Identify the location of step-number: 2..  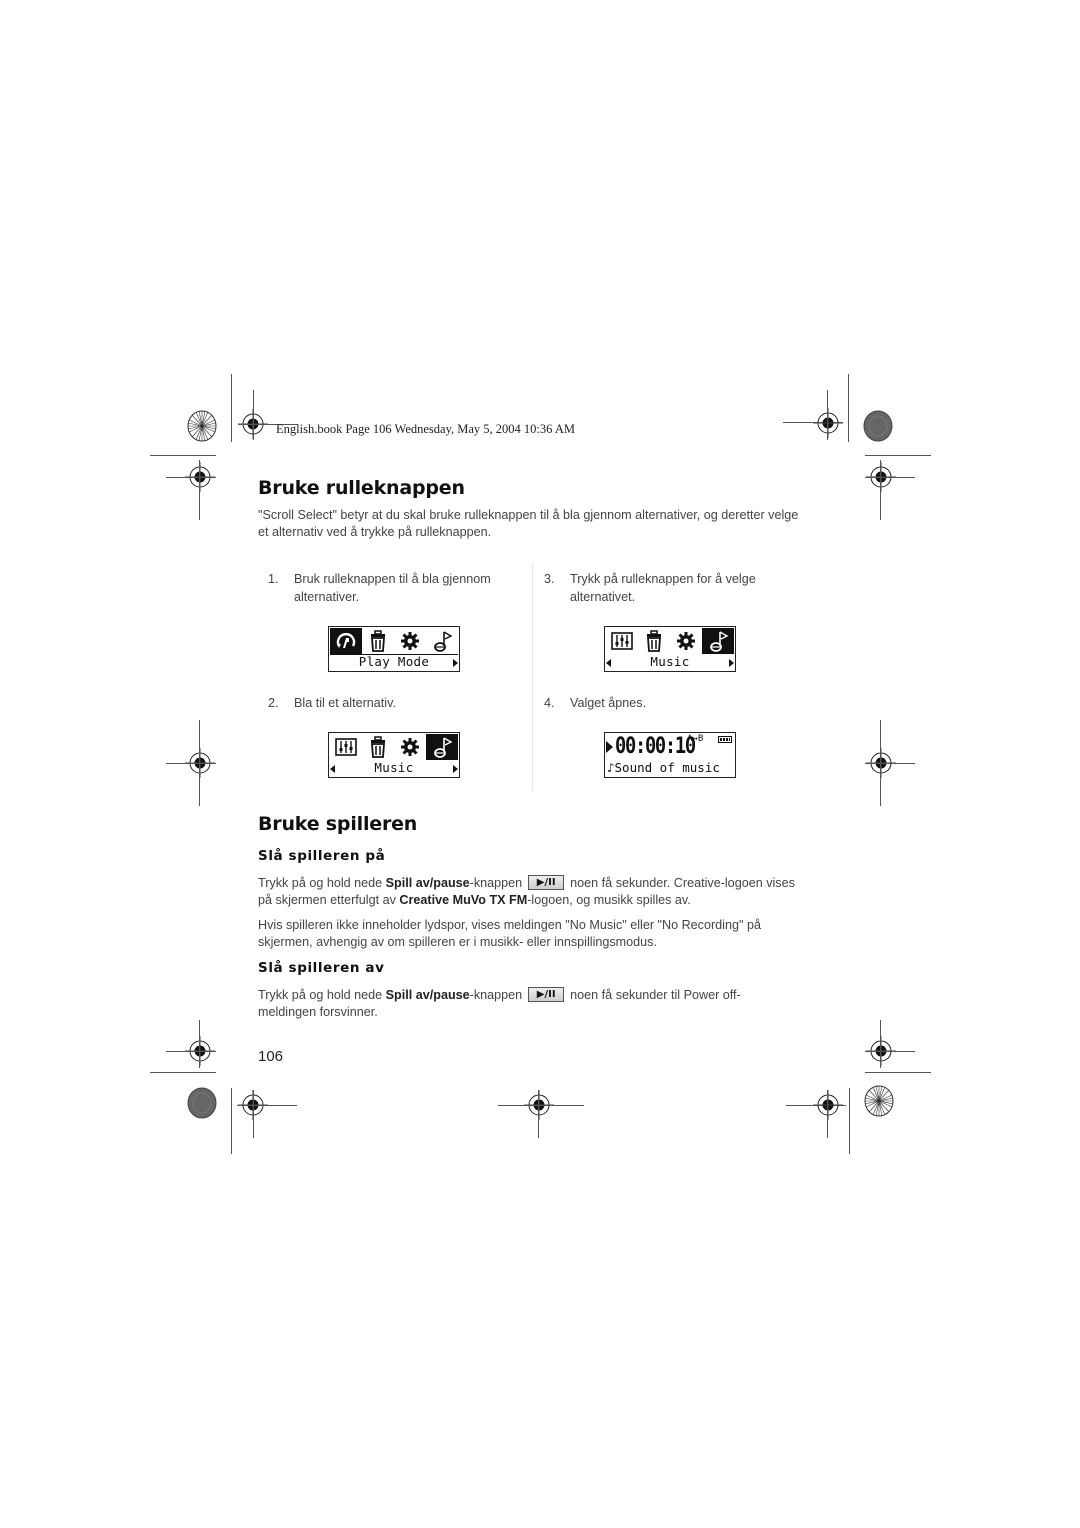
(273, 703).